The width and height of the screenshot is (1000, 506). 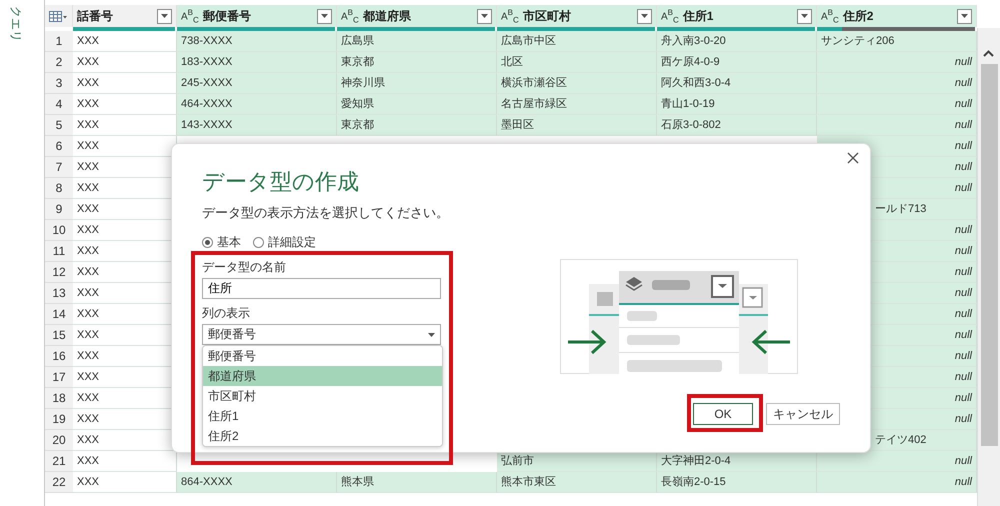 What do you see at coordinates (244, 267) in the screenshot?
I see `field-label: データ型の名前` at bounding box center [244, 267].